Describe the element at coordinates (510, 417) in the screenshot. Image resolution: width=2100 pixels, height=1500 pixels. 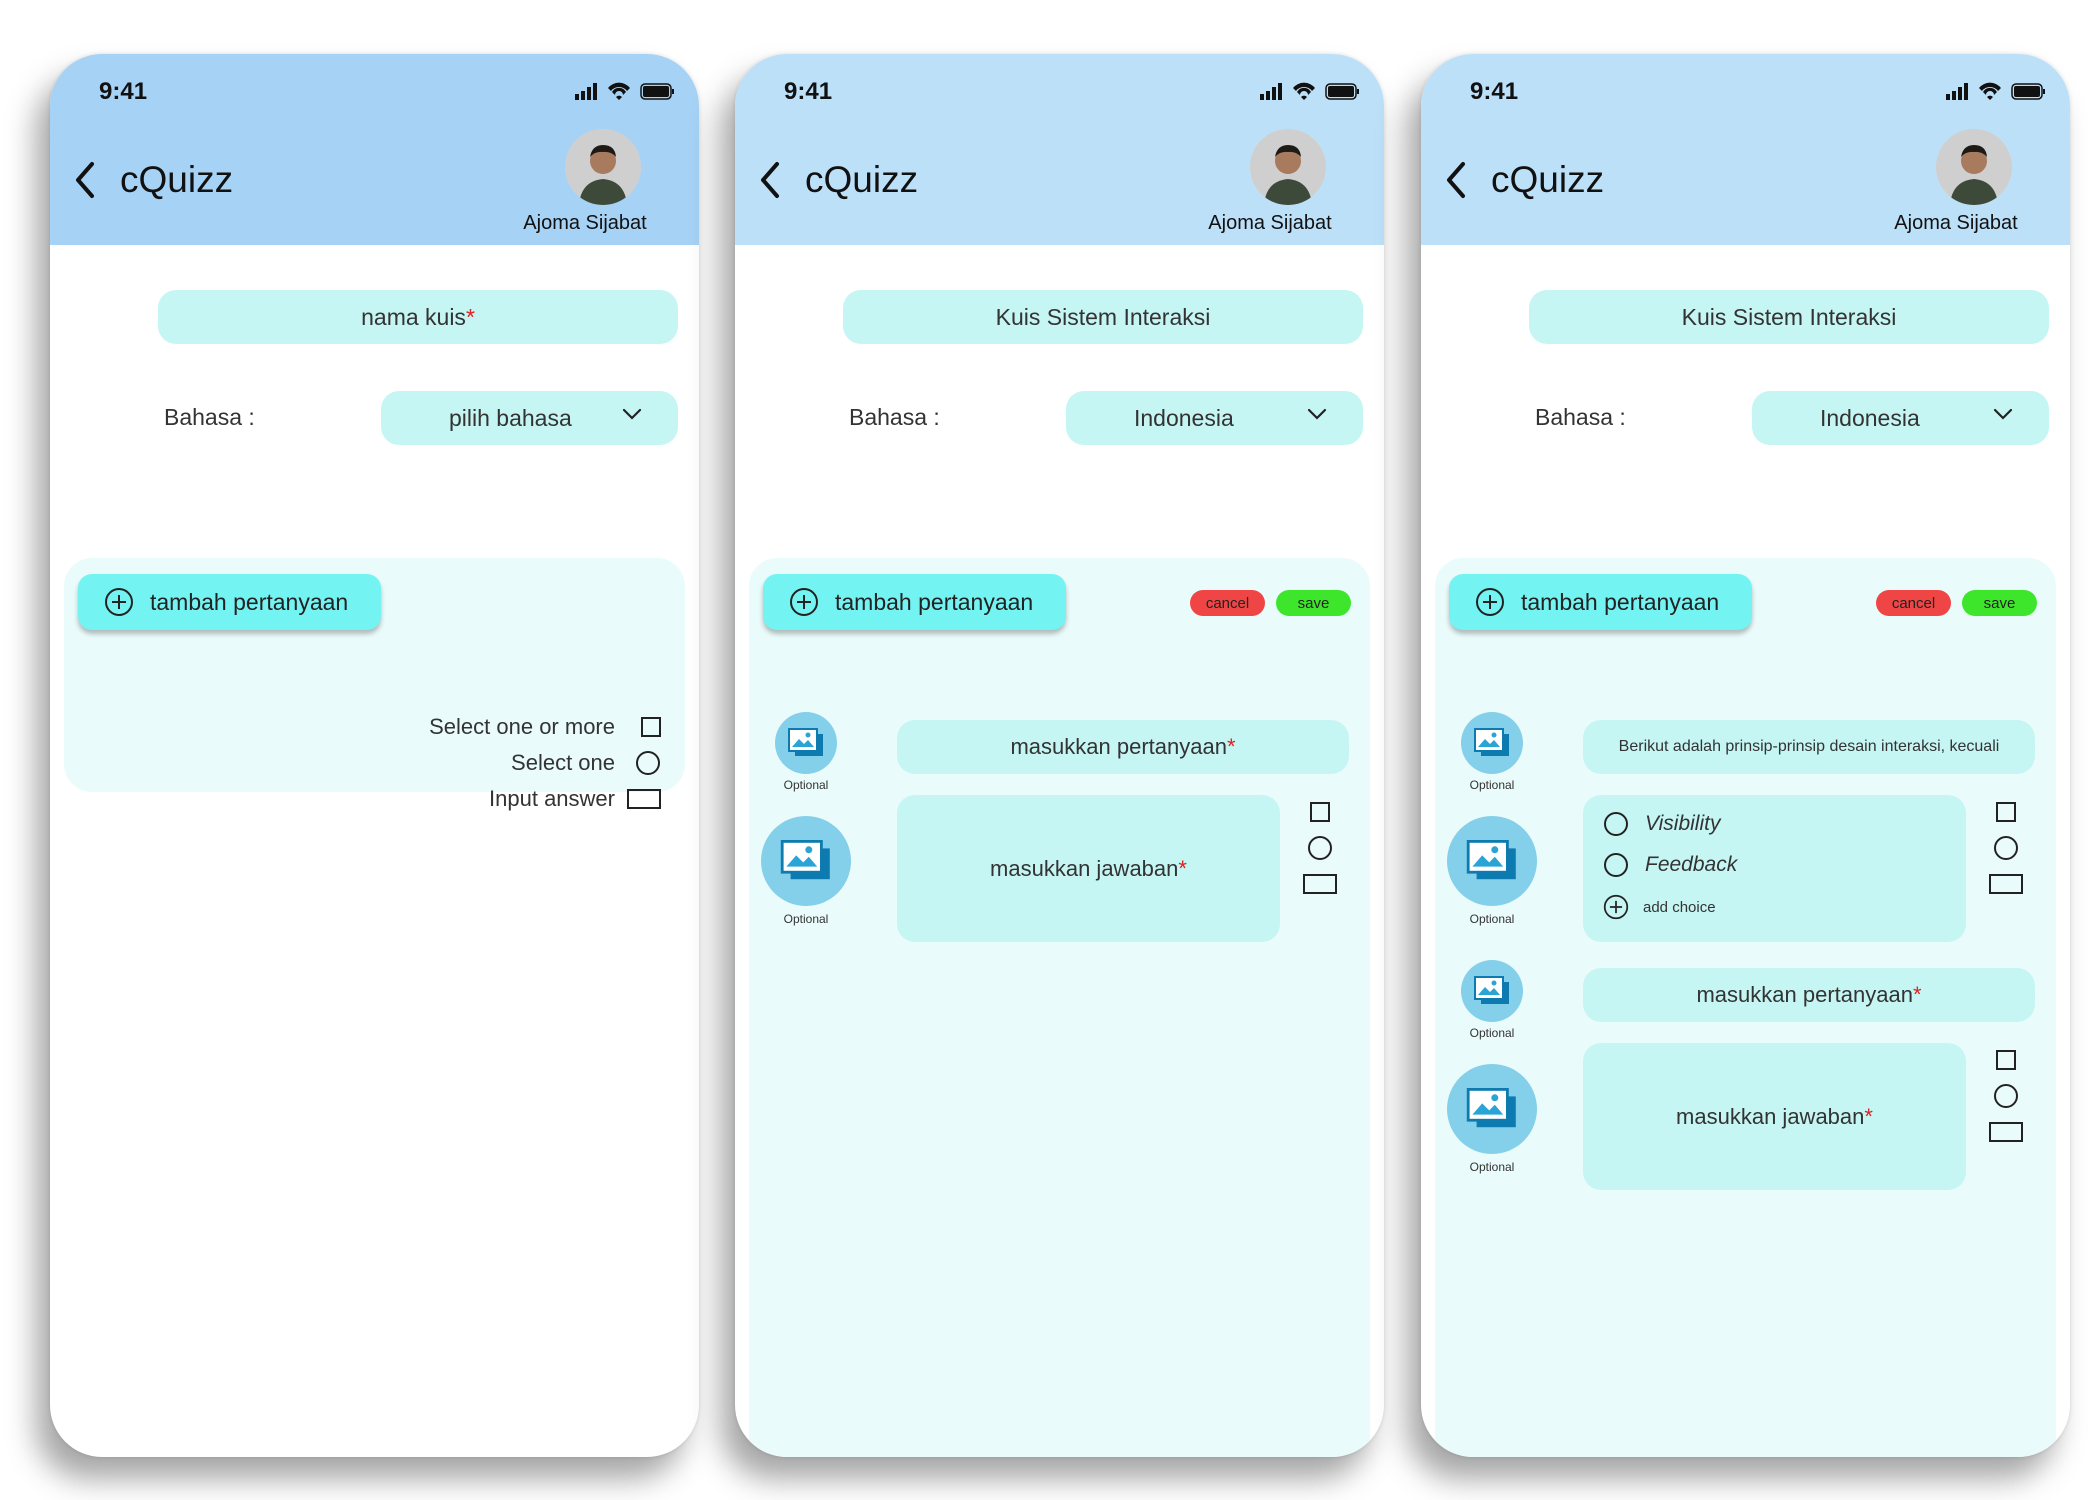
I see `language-value: pilih bahasa` at that location.